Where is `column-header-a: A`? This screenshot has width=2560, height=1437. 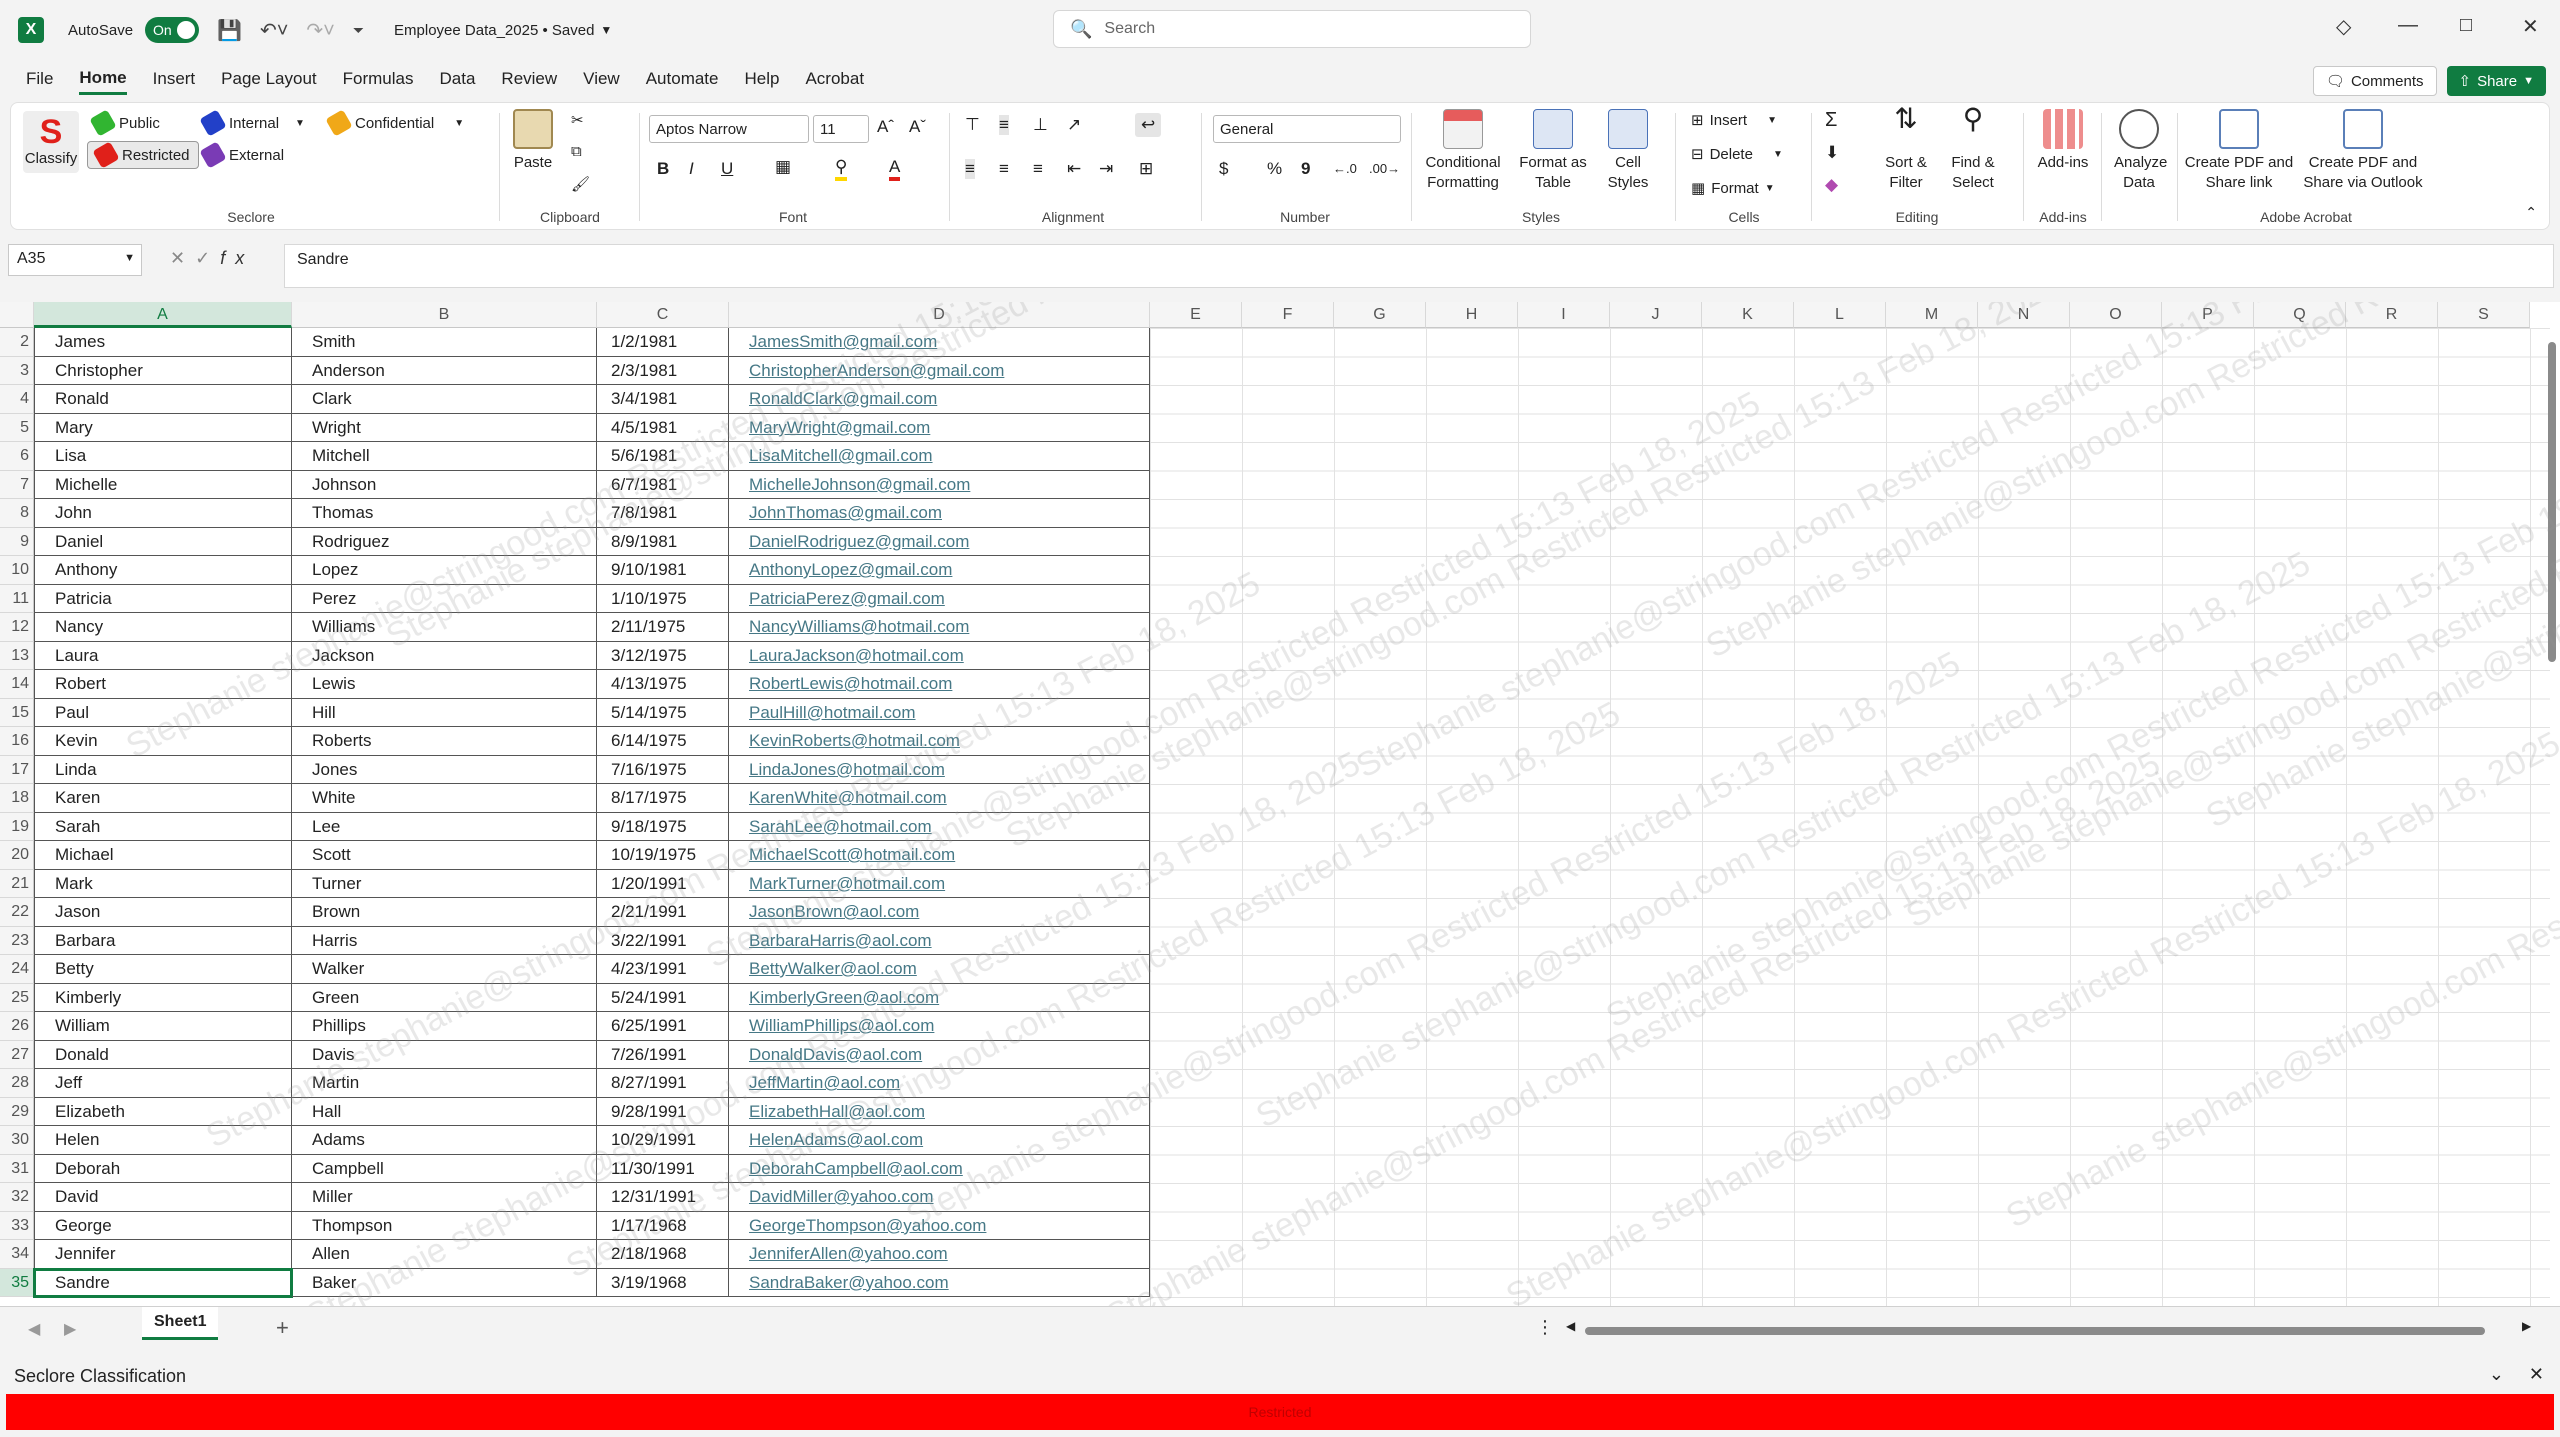 column-header-a: A is located at coordinates (163, 315).